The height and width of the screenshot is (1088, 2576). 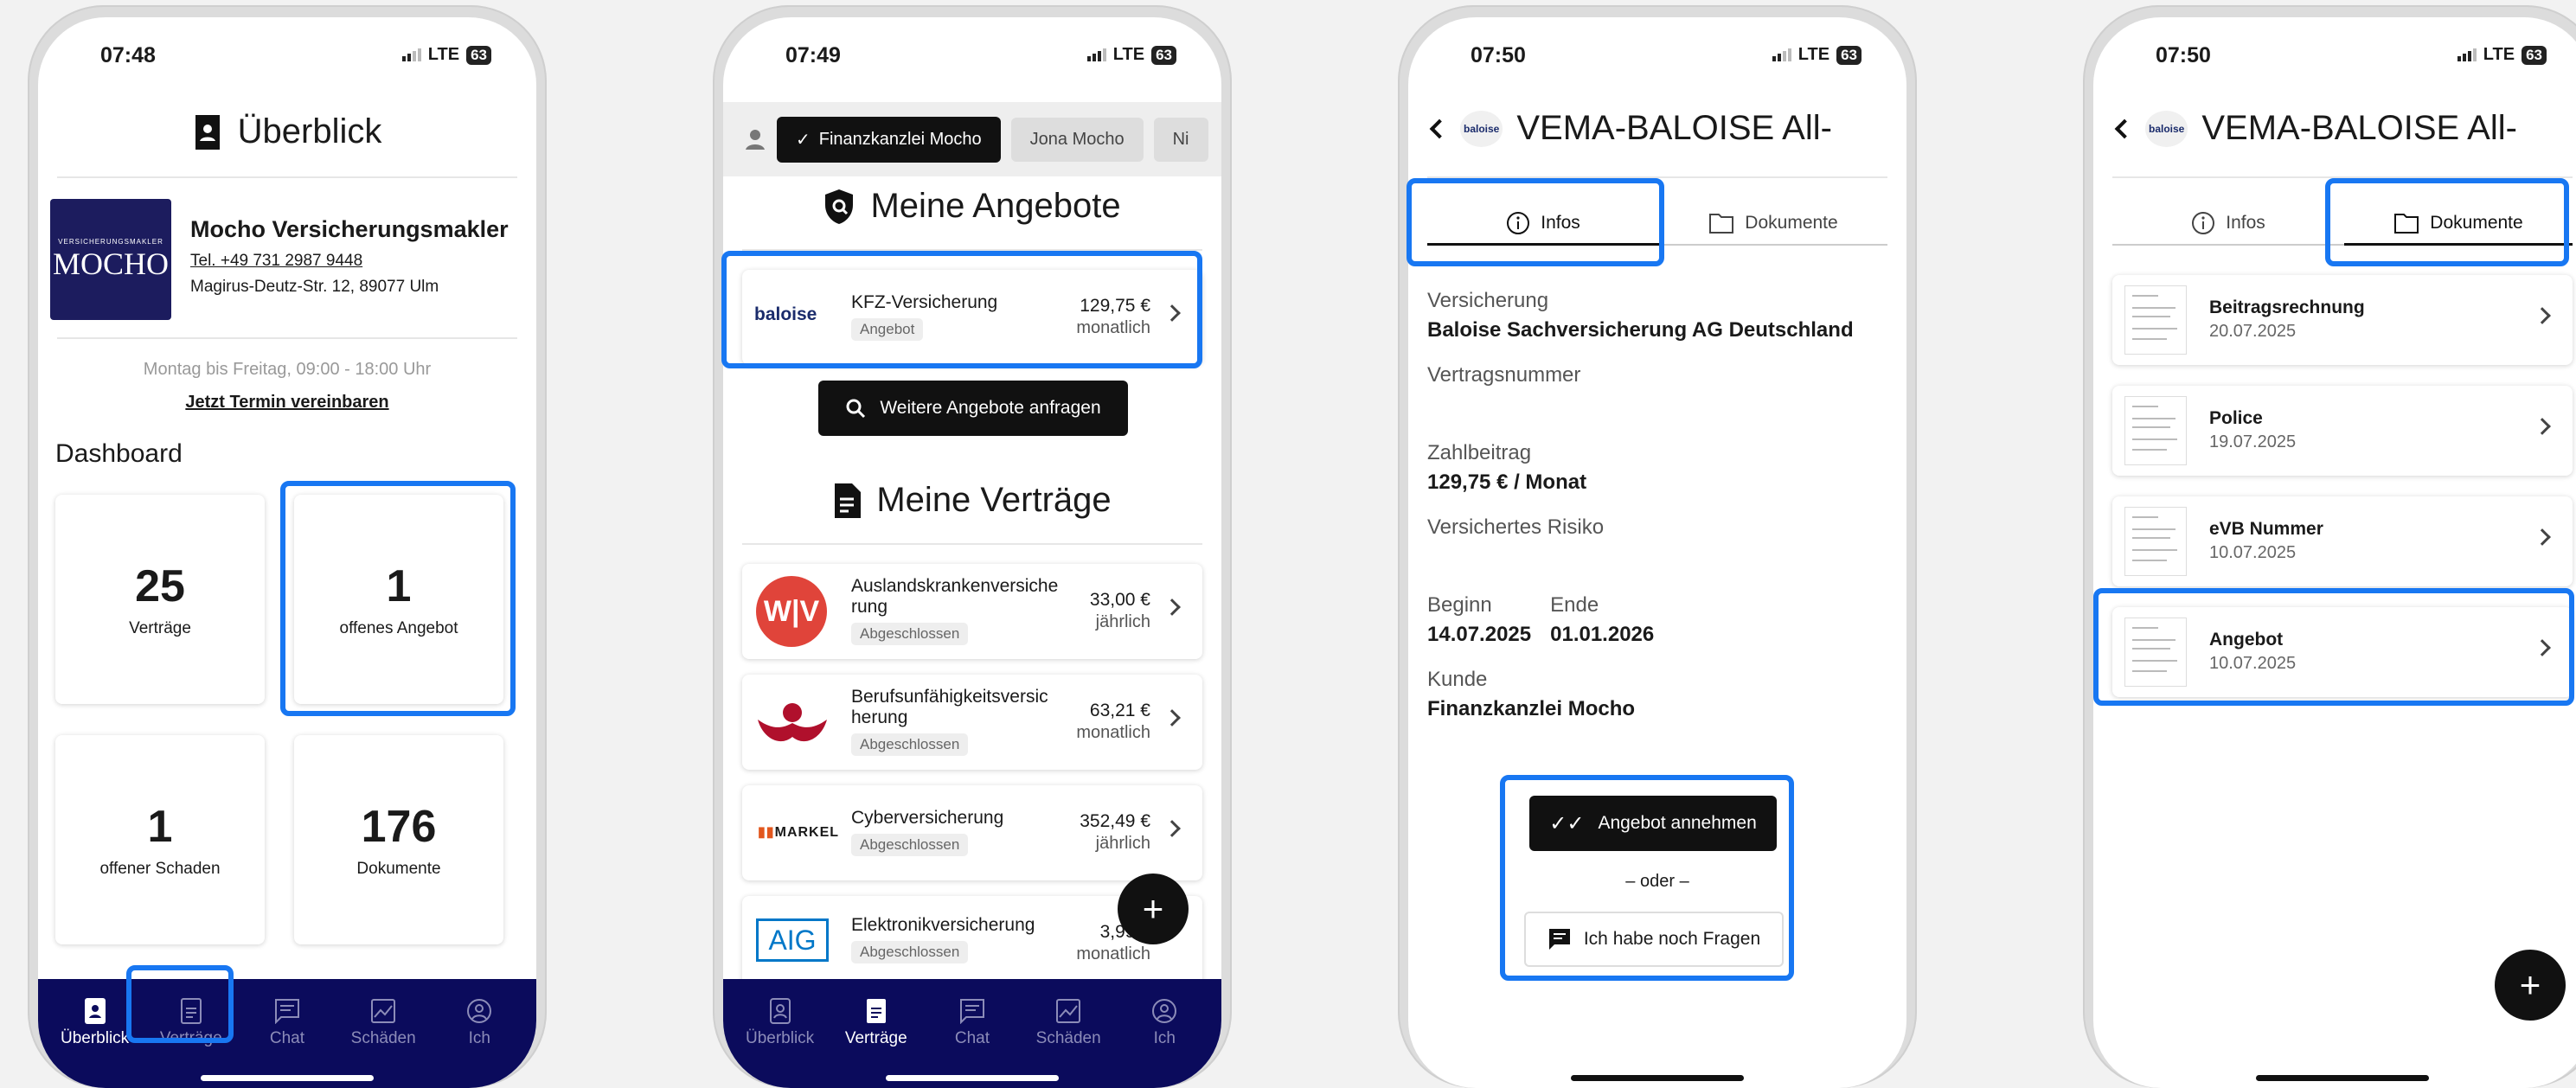 I want to click on broker-address: Magirus-Deutz-Str. 12, 89077 Ulm, so click(x=314, y=287).